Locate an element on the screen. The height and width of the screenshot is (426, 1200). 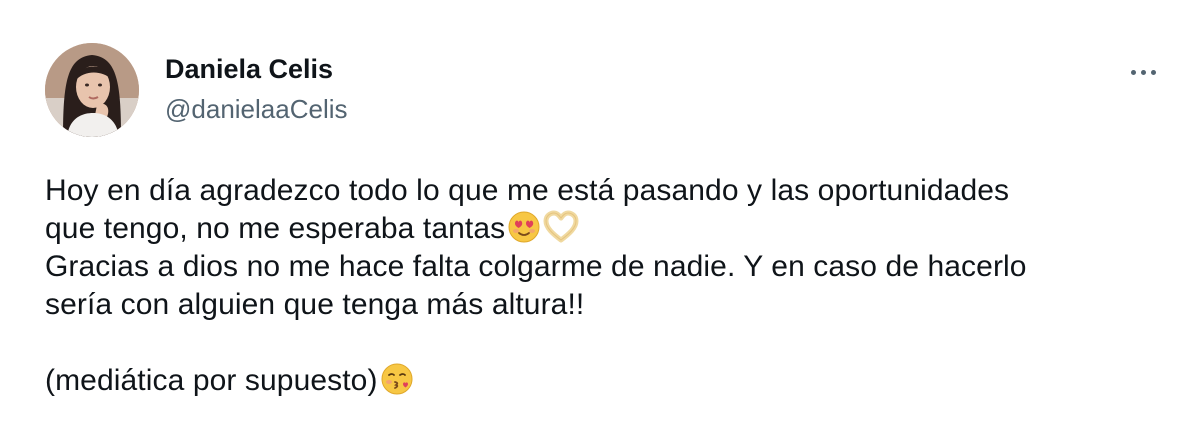
author-name: Daniela Celis is located at coordinates (249, 69).